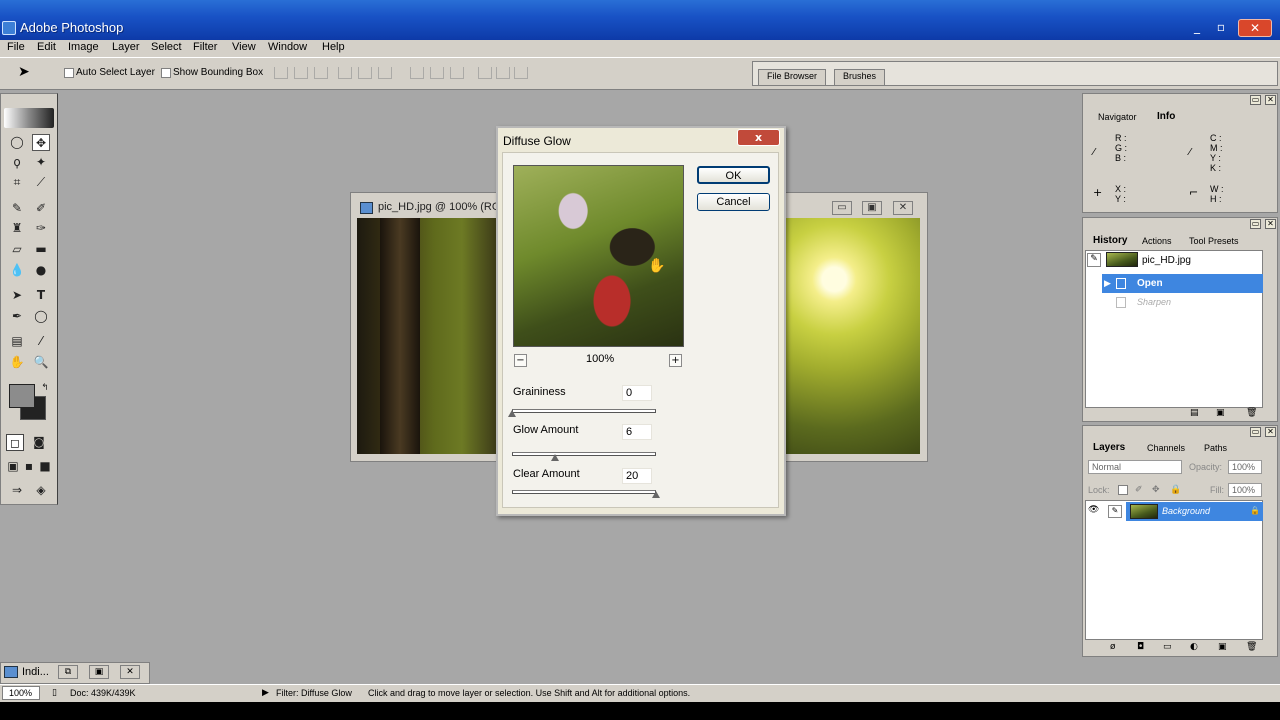 The image size is (1280, 720). Describe the element at coordinates (41, 295) in the screenshot. I see `type-tool-icon: T` at that location.